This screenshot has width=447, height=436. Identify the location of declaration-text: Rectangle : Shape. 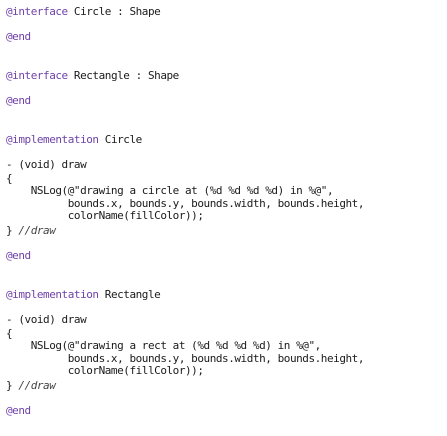
(123, 75).